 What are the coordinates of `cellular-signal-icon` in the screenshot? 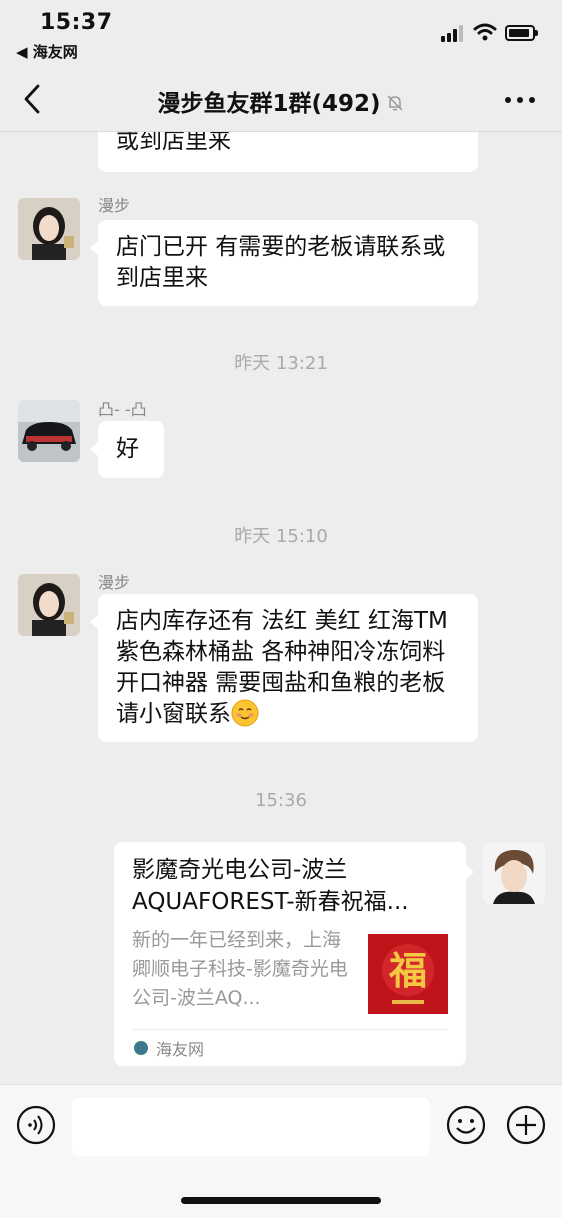 It's located at (454, 33).